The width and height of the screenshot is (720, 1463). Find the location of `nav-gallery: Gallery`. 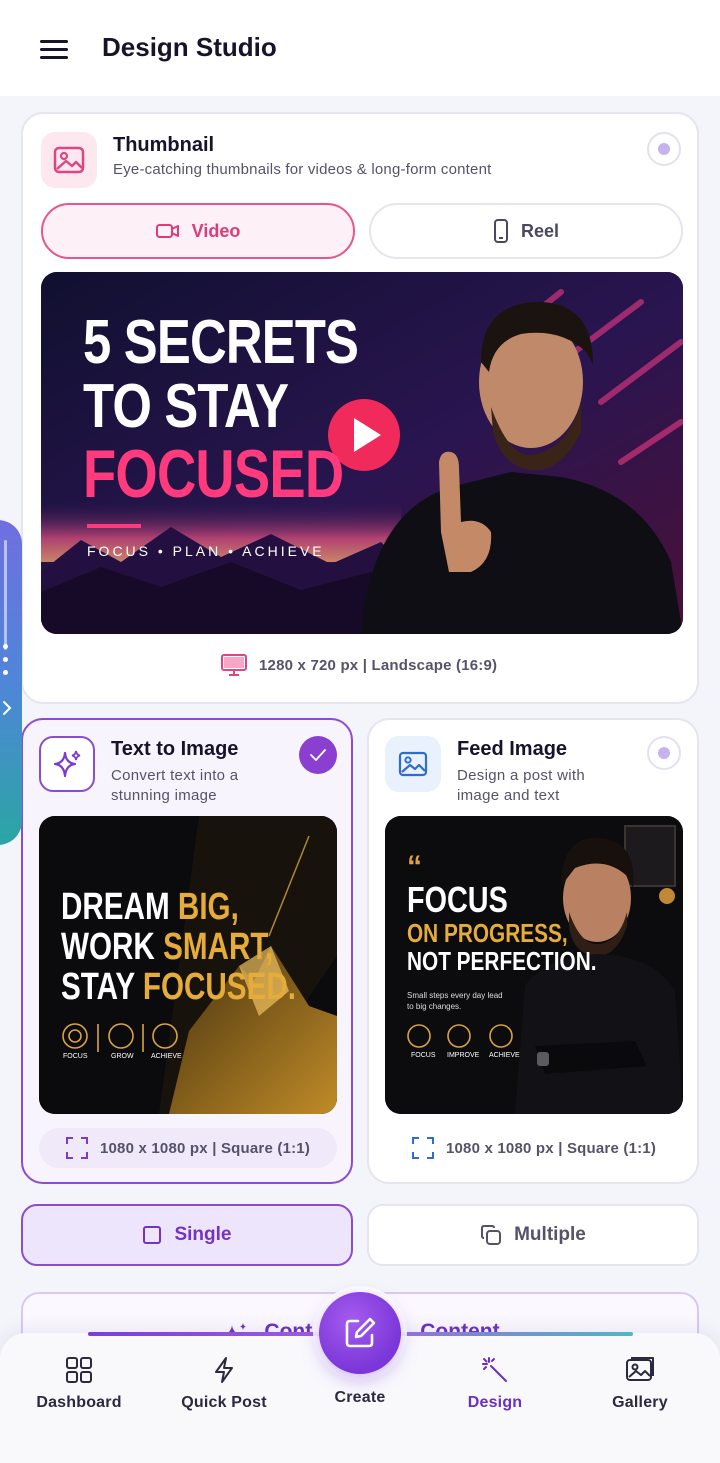

nav-gallery: Gallery is located at coordinates (640, 1384).